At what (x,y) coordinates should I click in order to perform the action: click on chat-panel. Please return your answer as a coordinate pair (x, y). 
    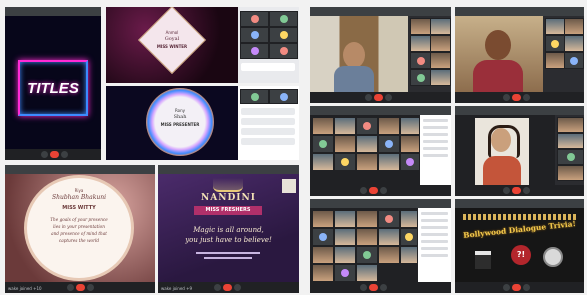
    Looking at the image, I should click on (435, 150).